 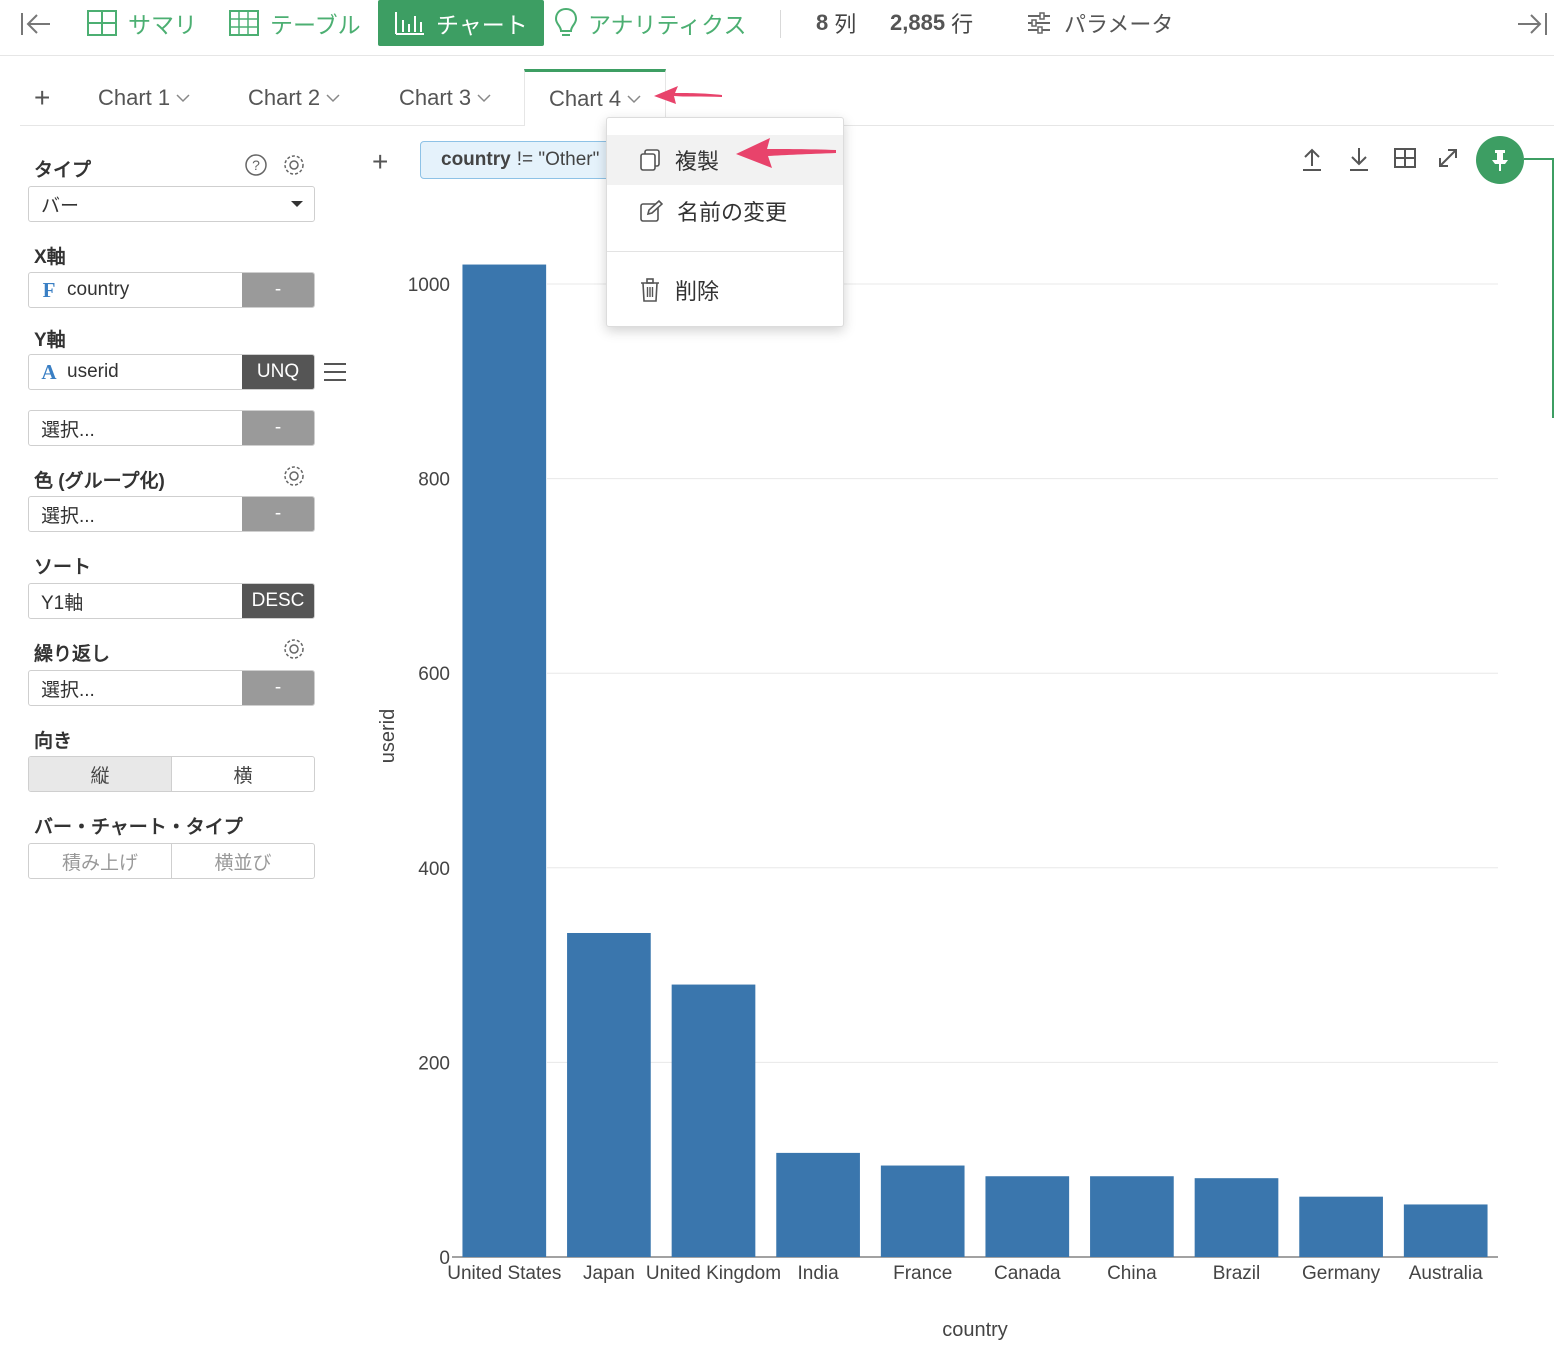 I want to click on type-label: タイプ, so click(x=63, y=170).